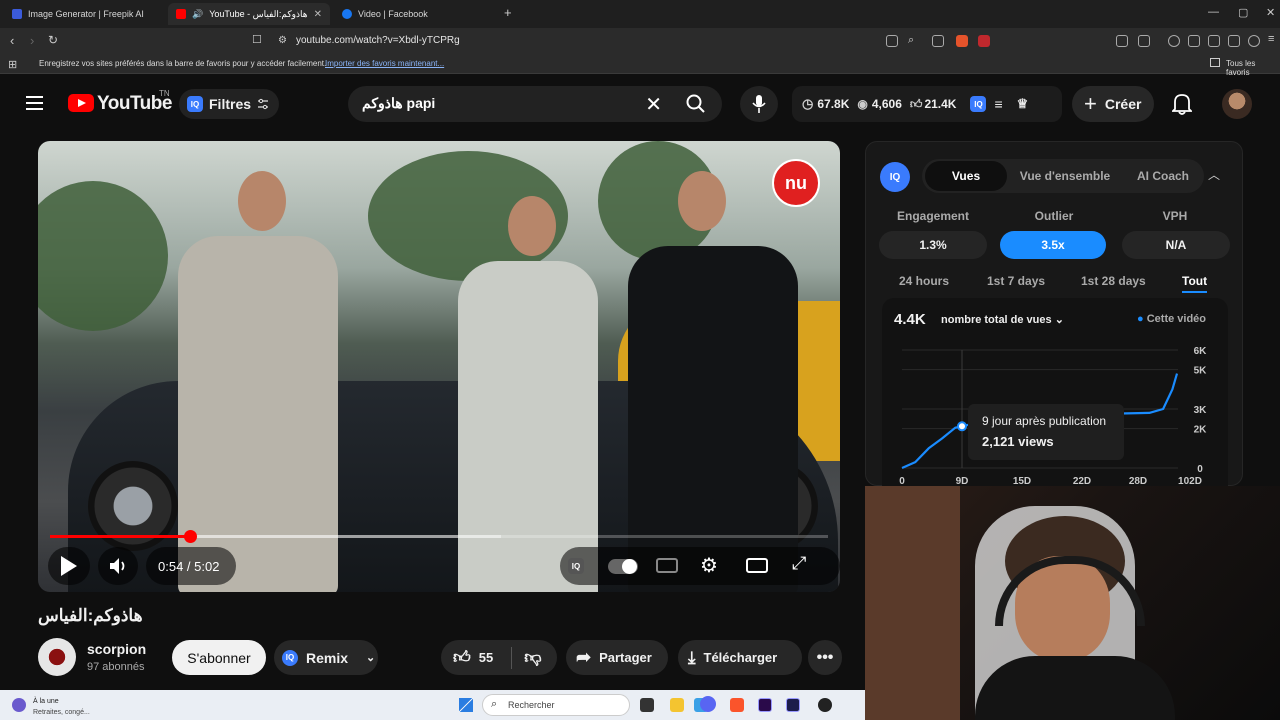 The width and height of the screenshot is (1280, 720). What do you see at coordinates (191, 536) in the screenshot?
I see `progress-scrubber` at bounding box center [191, 536].